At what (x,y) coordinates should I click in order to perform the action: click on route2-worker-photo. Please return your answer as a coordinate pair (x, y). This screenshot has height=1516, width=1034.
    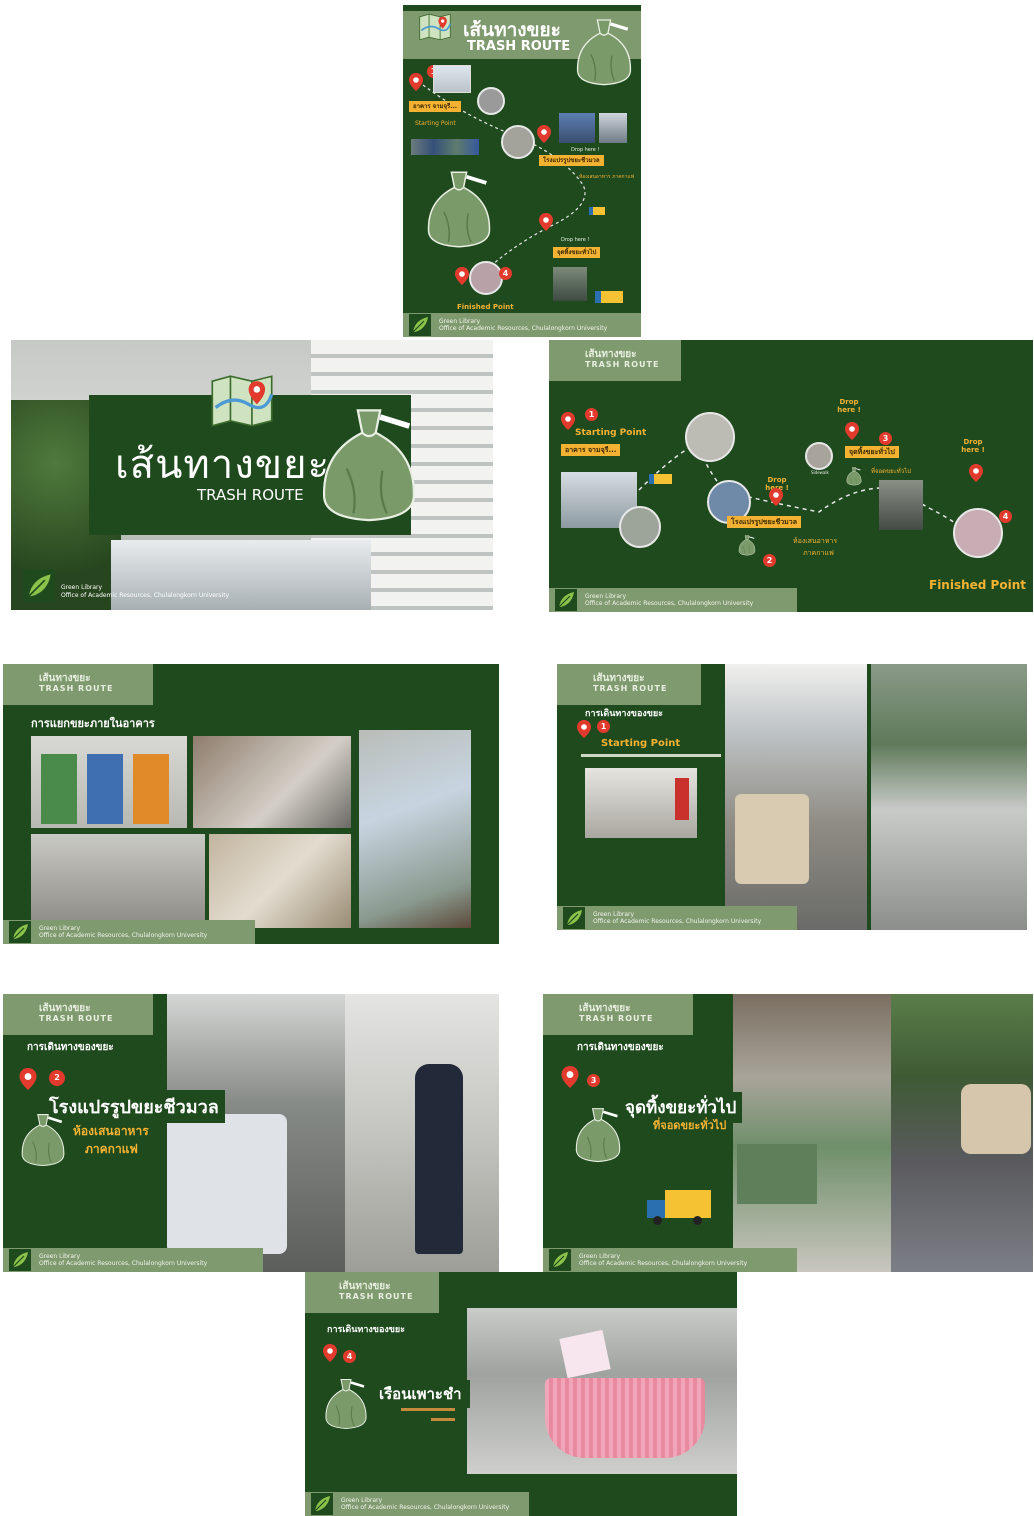
    Looking at the image, I should click on (422, 1133).